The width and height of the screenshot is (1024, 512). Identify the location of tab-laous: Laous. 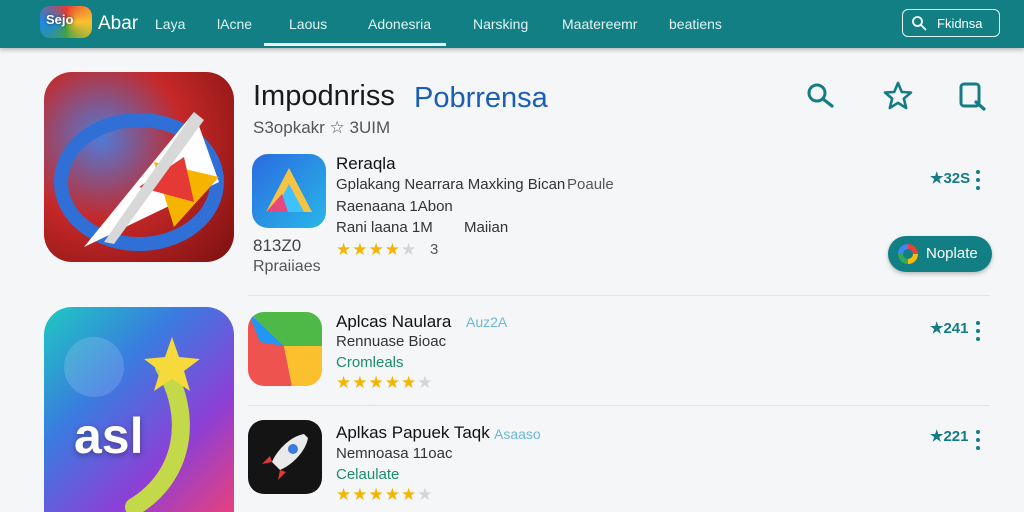
(308, 24).